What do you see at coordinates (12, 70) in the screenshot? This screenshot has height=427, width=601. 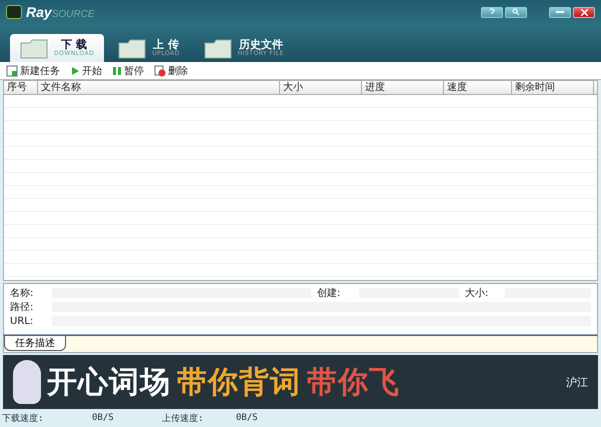 I see `new-task-icon` at bounding box center [12, 70].